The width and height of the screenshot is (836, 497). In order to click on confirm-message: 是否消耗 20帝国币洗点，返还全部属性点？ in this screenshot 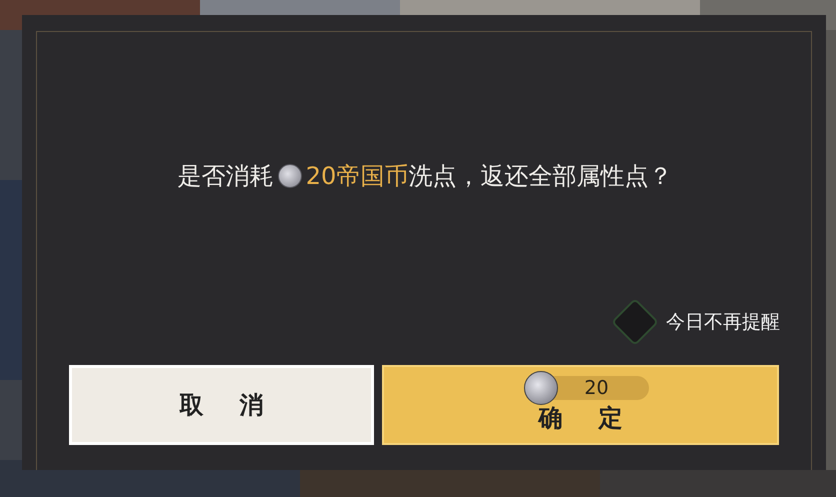, I will do `click(425, 176)`.